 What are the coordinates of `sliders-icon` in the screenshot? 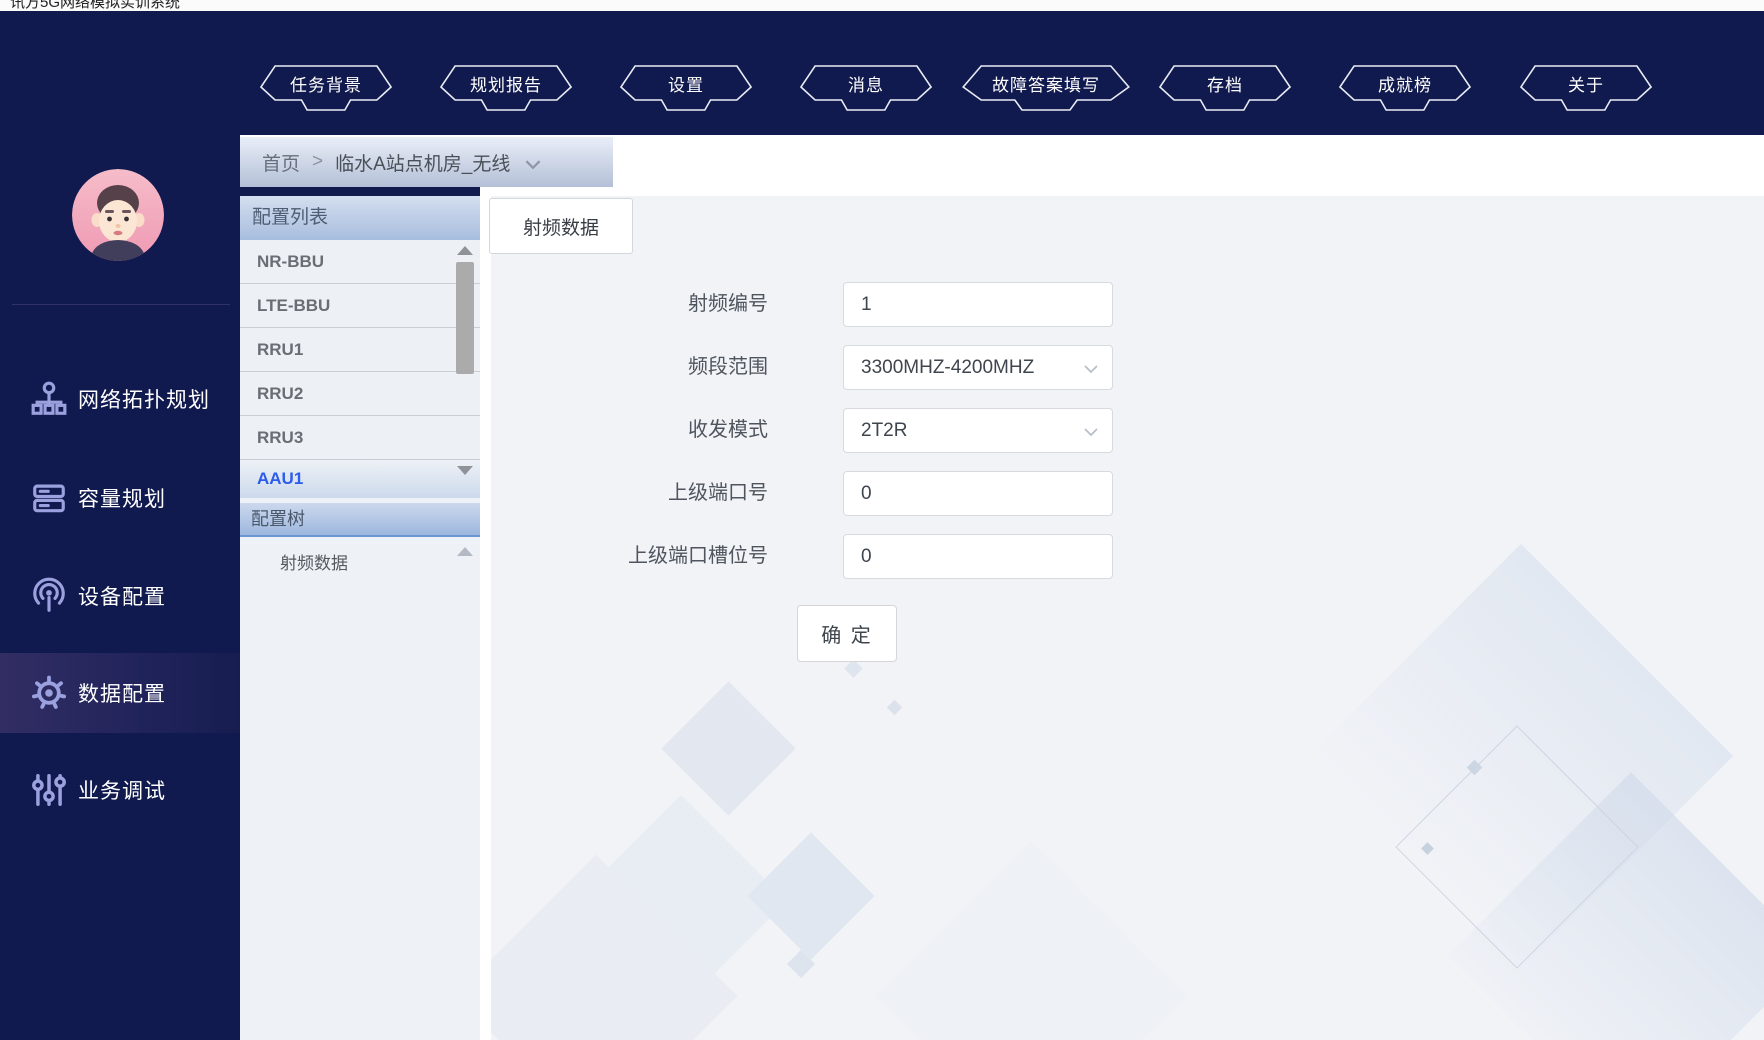 It's located at (49, 790).